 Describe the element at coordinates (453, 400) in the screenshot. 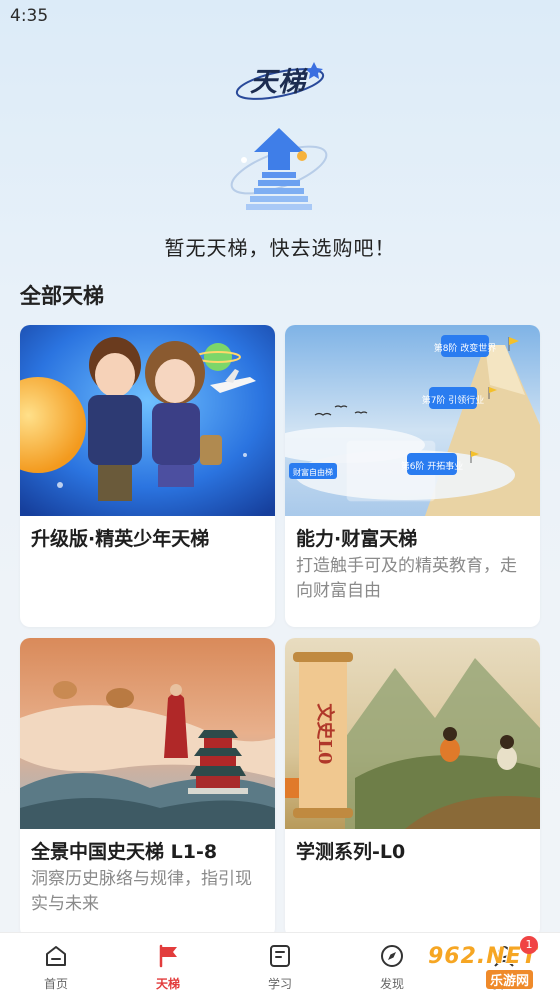

I see `step7-label: 第7阶 引领行业` at that location.